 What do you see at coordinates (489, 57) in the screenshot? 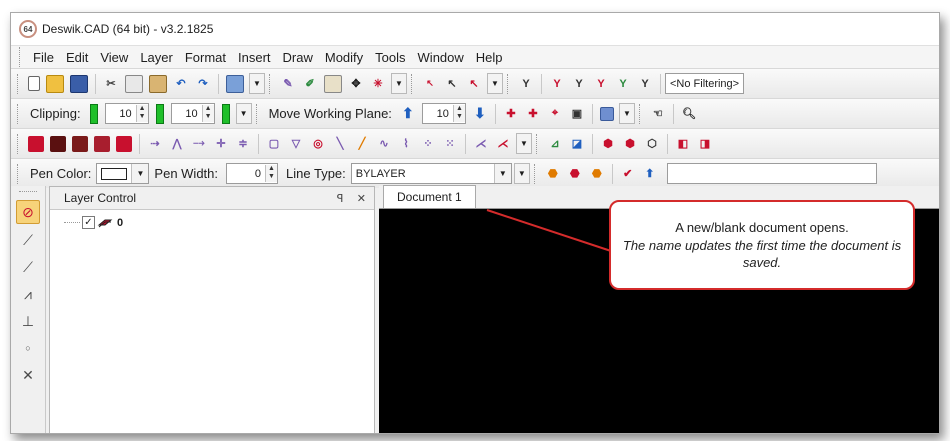
I see `menu-help: Help` at bounding box center [489, 57].